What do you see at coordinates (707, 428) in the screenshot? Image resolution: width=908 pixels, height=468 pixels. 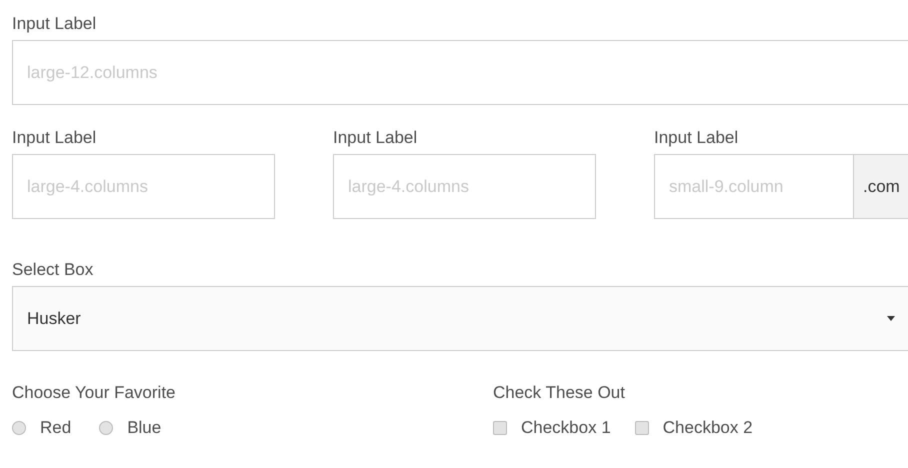 I see `checkbox-label: Checkbox 2` at bounding box center [707, 428].